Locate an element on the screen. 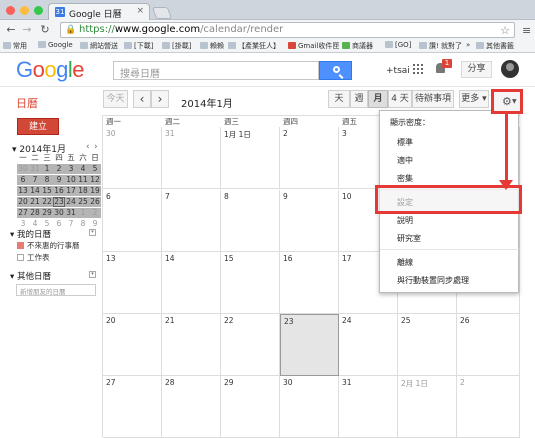 Image resolution: width=535 pixels, height=438 pixels. day-cell: 27 is located at coordinates (132, 407).